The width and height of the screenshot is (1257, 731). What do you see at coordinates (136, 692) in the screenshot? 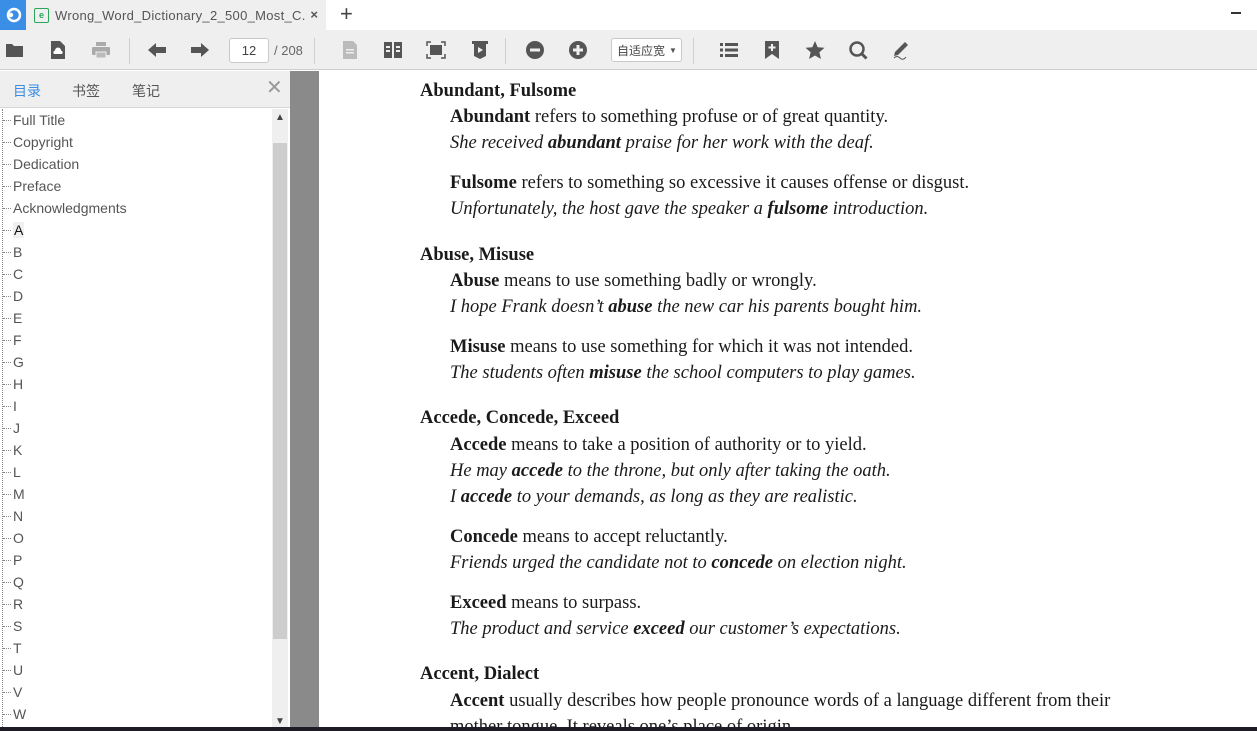
I see `toc-item: V` at bounding box center [136, 692].